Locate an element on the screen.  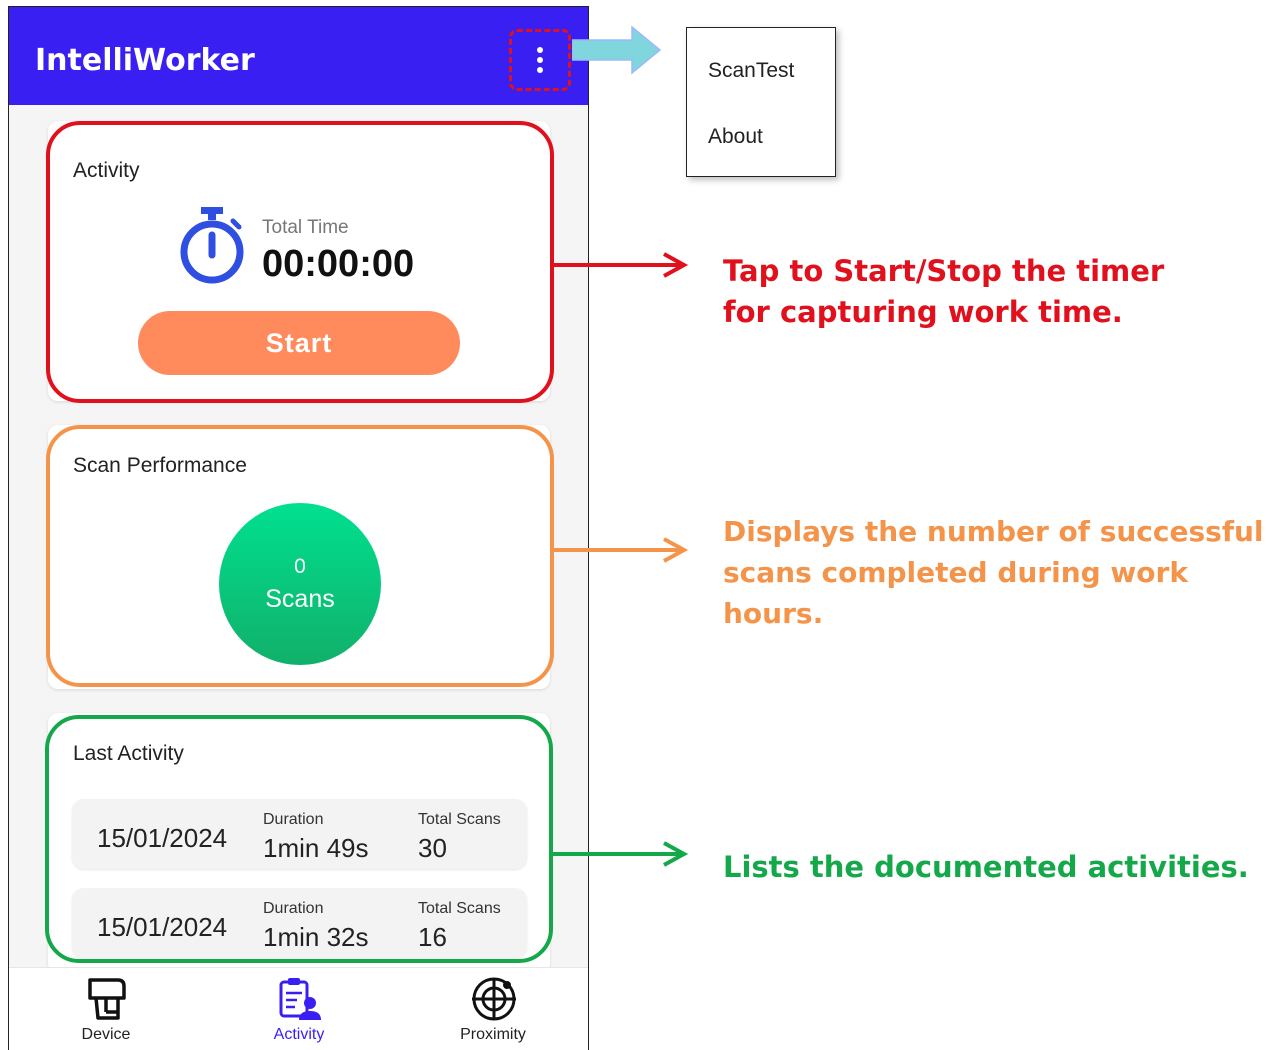
scan-highlight is located at coordinates (300, 556).